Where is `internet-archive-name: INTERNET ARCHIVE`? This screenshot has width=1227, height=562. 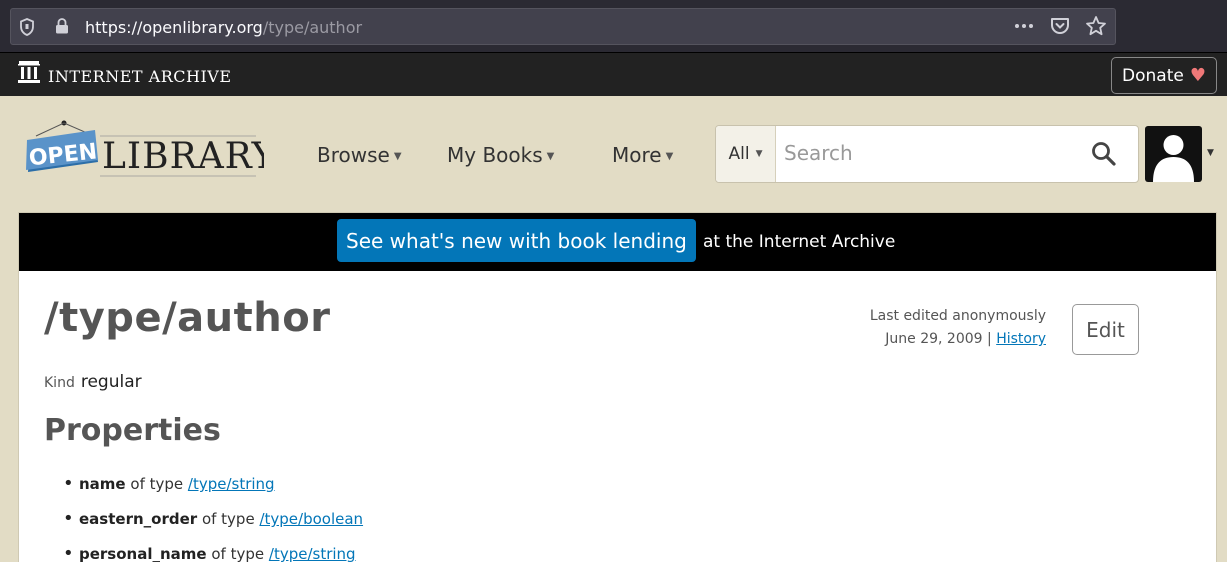 internet-archive-name: INTERNET ARCHIVE is located at coordinates (140, 76).